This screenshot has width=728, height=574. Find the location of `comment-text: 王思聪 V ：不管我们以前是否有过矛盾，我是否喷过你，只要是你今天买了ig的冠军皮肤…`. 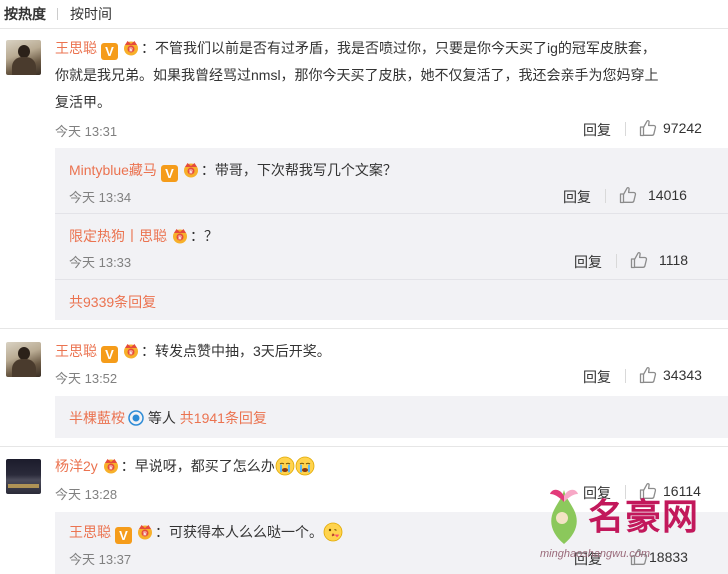

comment-text: 王思聪 V ：不管我们以前是否有过矛盾，我是否喷过你，只要是你今天买了ig的冠军皮肤… is located at coordinates (355, 49).